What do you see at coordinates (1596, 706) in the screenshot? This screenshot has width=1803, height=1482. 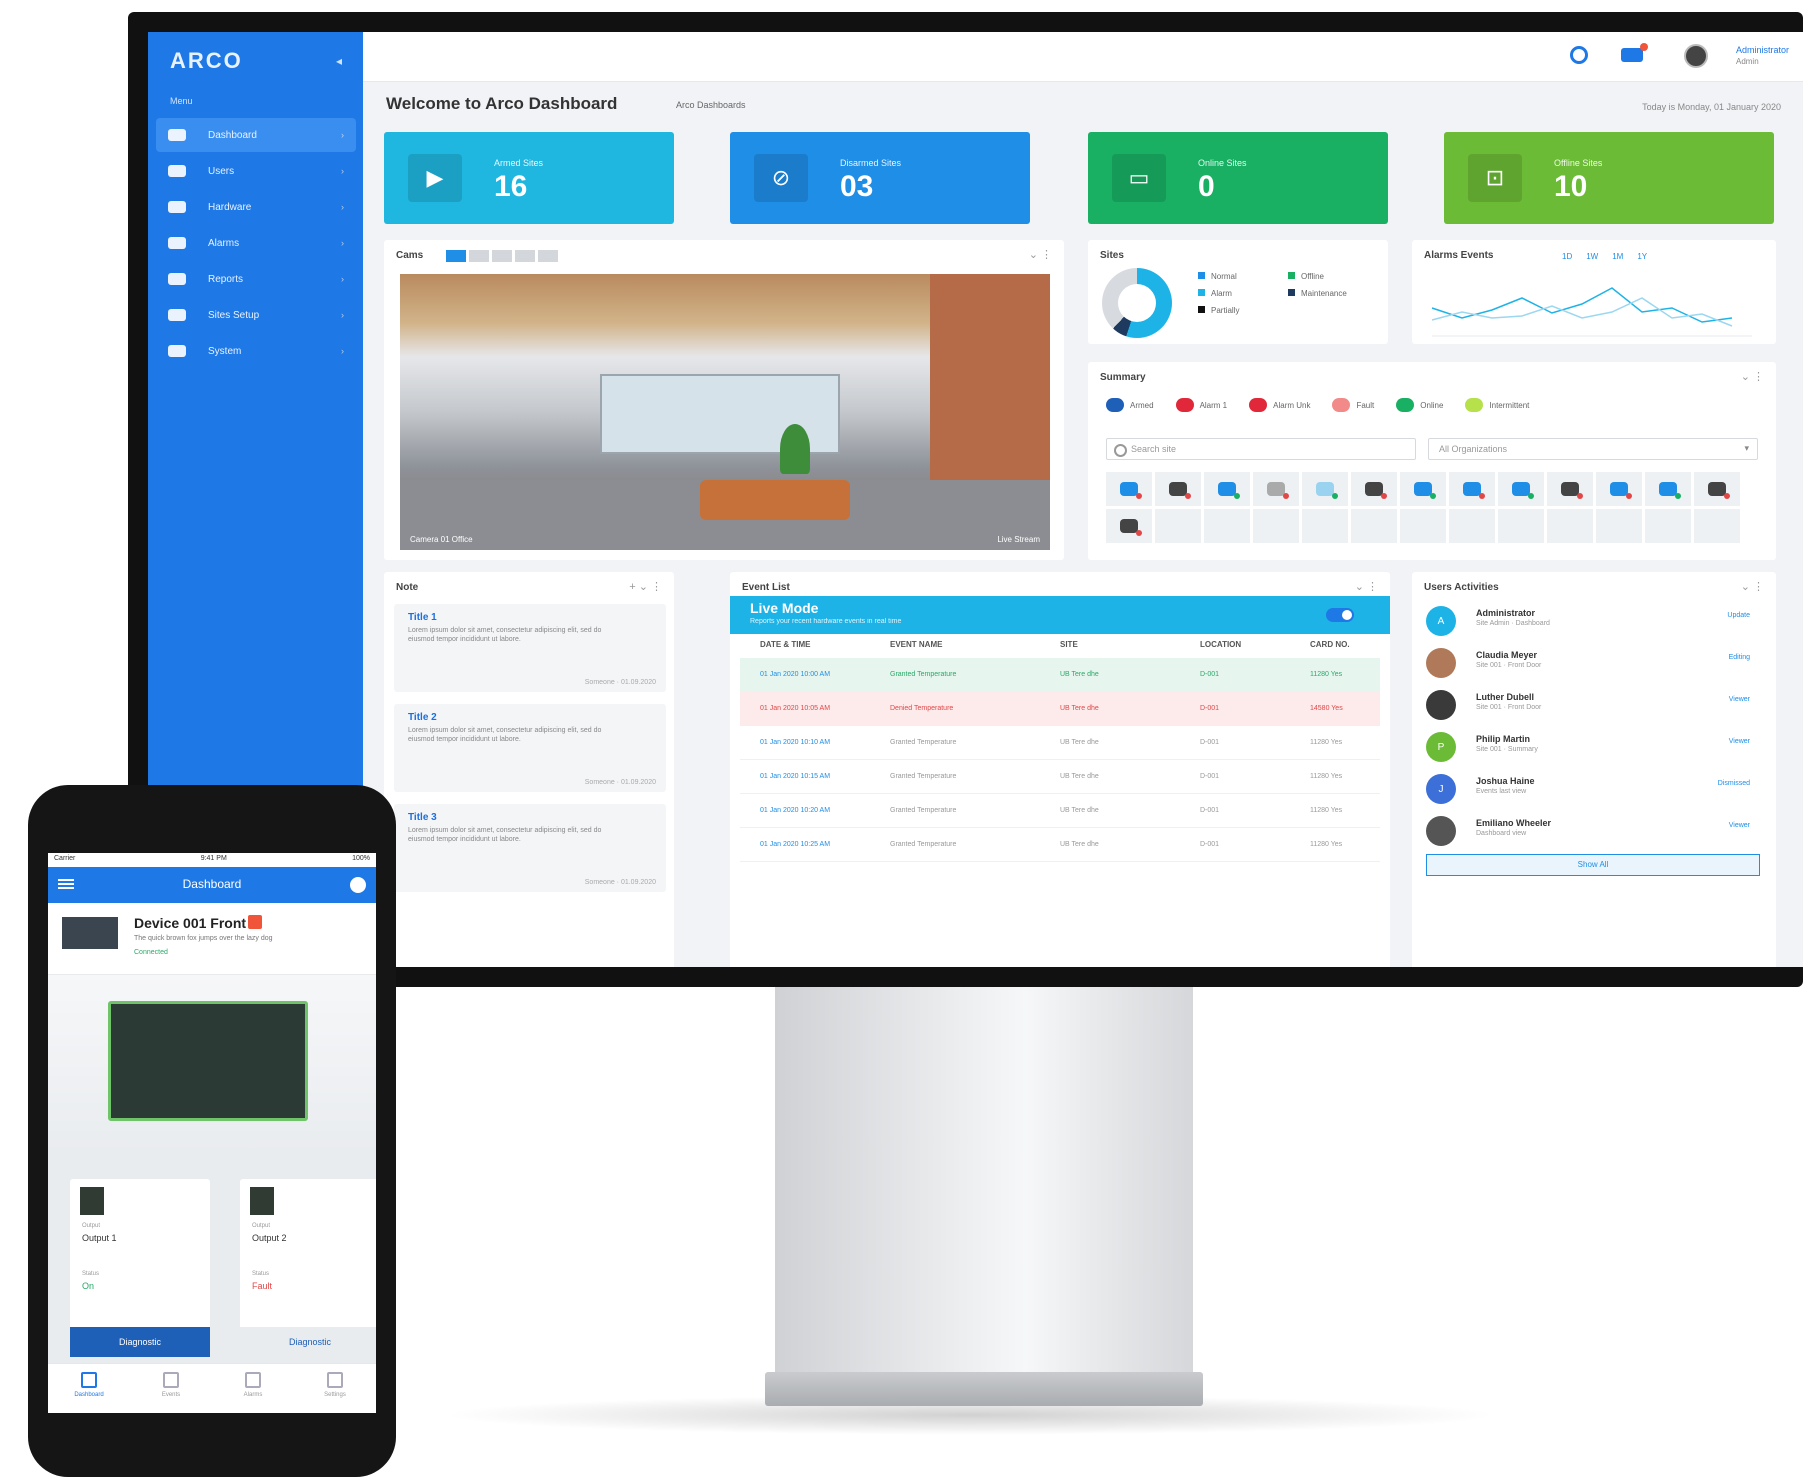 I see `user-activity-row: Luther Dubell Site 001 · Front Door Viewer` at bounding box center [1596, 706].